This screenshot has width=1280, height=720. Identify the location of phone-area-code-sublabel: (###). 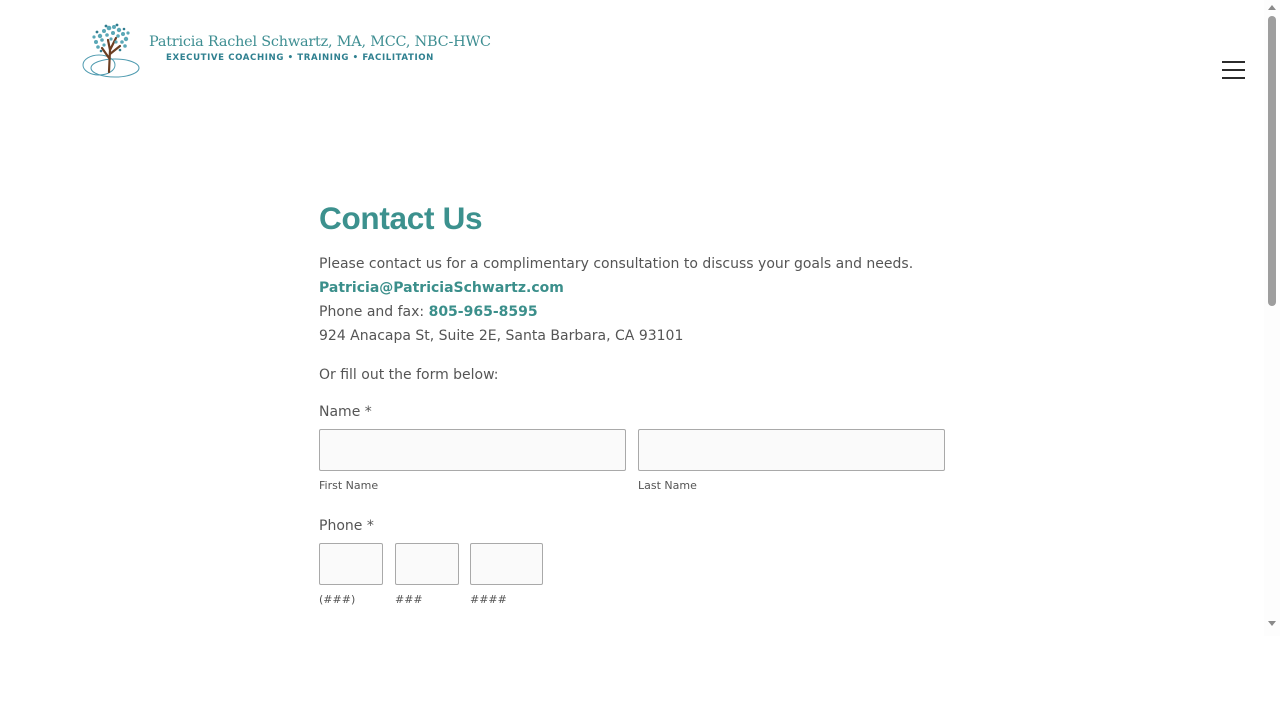
(337, 599).